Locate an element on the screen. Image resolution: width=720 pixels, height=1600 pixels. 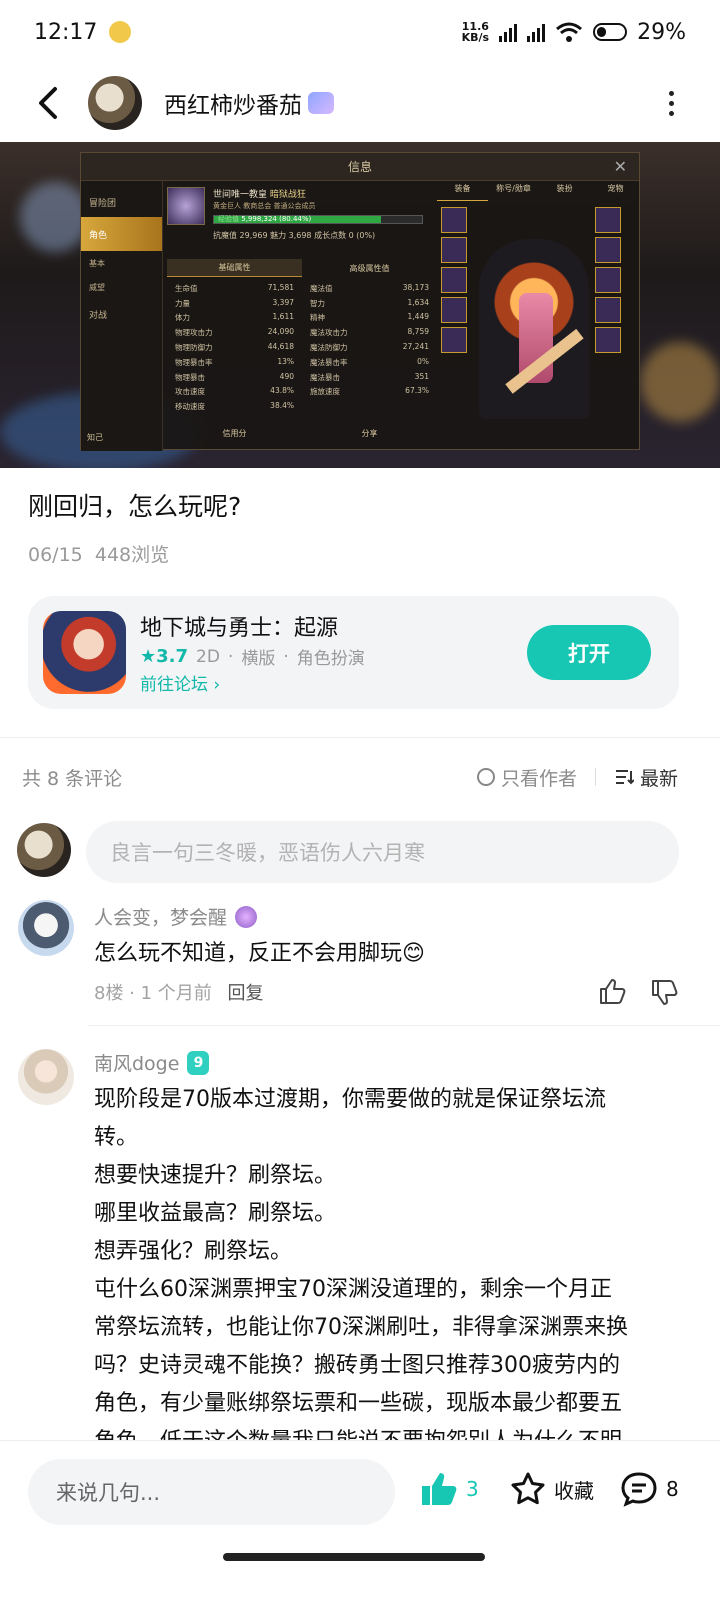
network-speed: 11.6 KB/s is located at coordinates (475, 32).